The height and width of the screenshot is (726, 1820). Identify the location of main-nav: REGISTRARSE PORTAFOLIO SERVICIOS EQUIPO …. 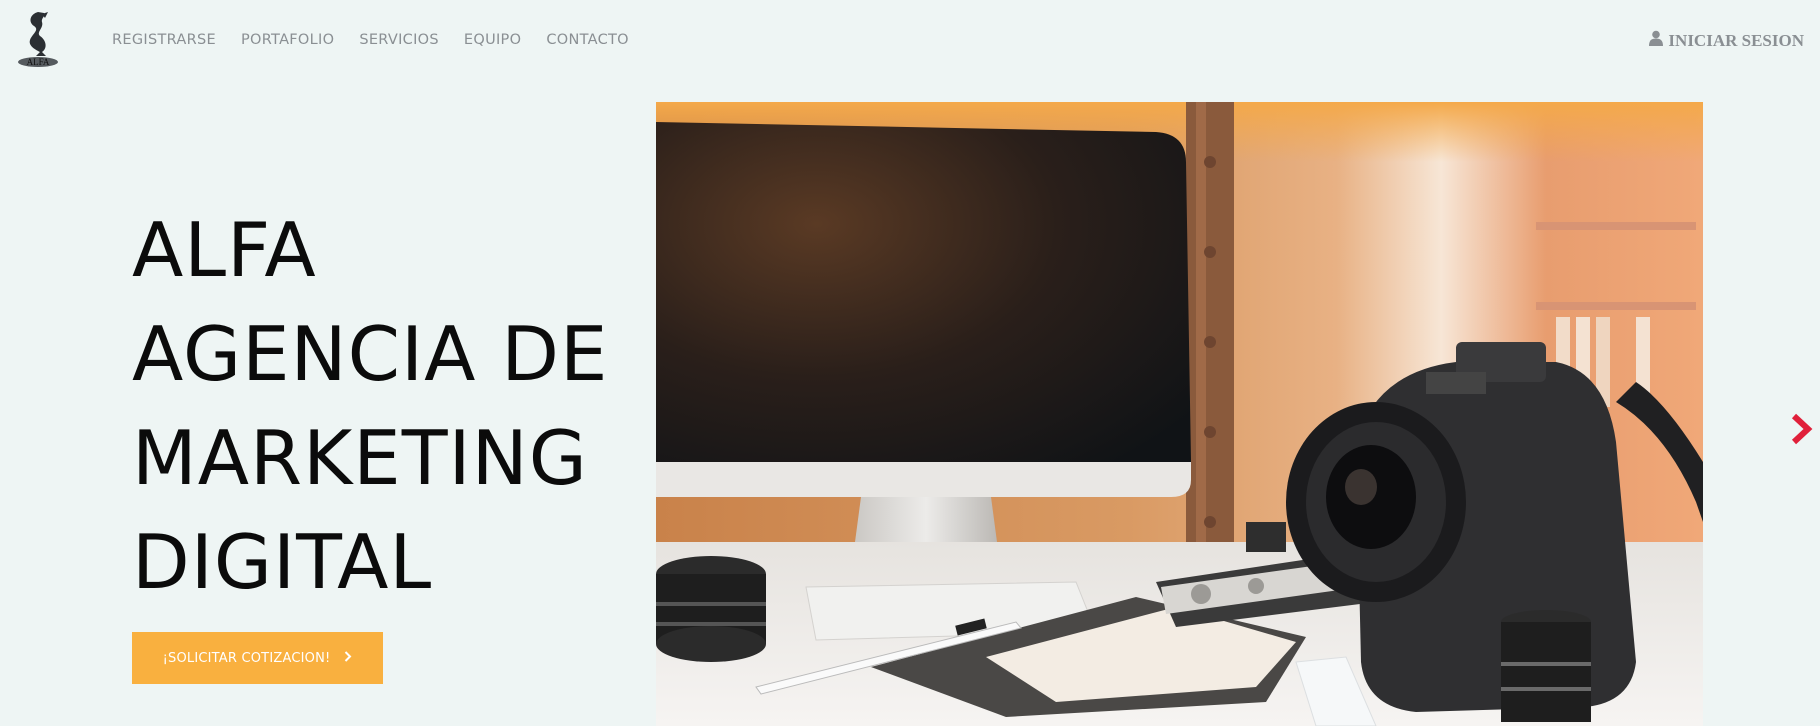
(370, 40).